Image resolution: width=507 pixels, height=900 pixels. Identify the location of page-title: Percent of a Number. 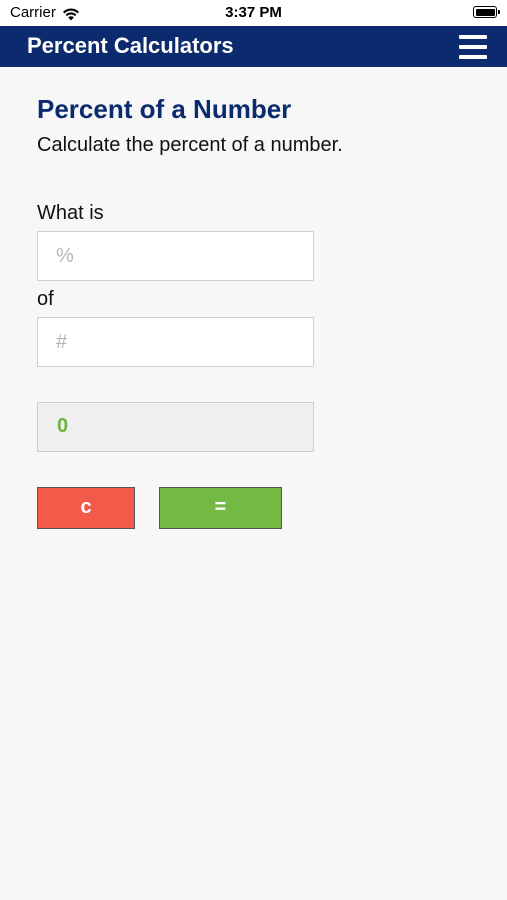
(164, 109).